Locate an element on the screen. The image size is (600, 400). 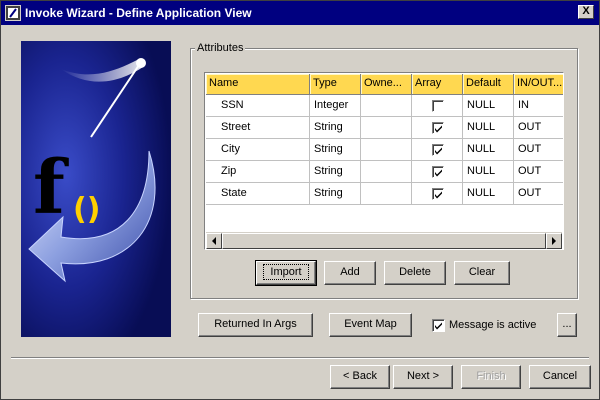
import-button: Import is located at coordinates (286, 273).